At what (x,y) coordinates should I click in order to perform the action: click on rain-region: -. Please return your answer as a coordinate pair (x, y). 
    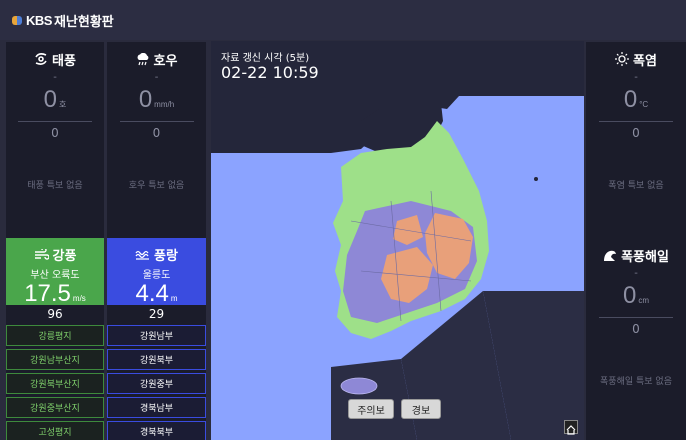
    Looking at the image, I should click on (156, 77).